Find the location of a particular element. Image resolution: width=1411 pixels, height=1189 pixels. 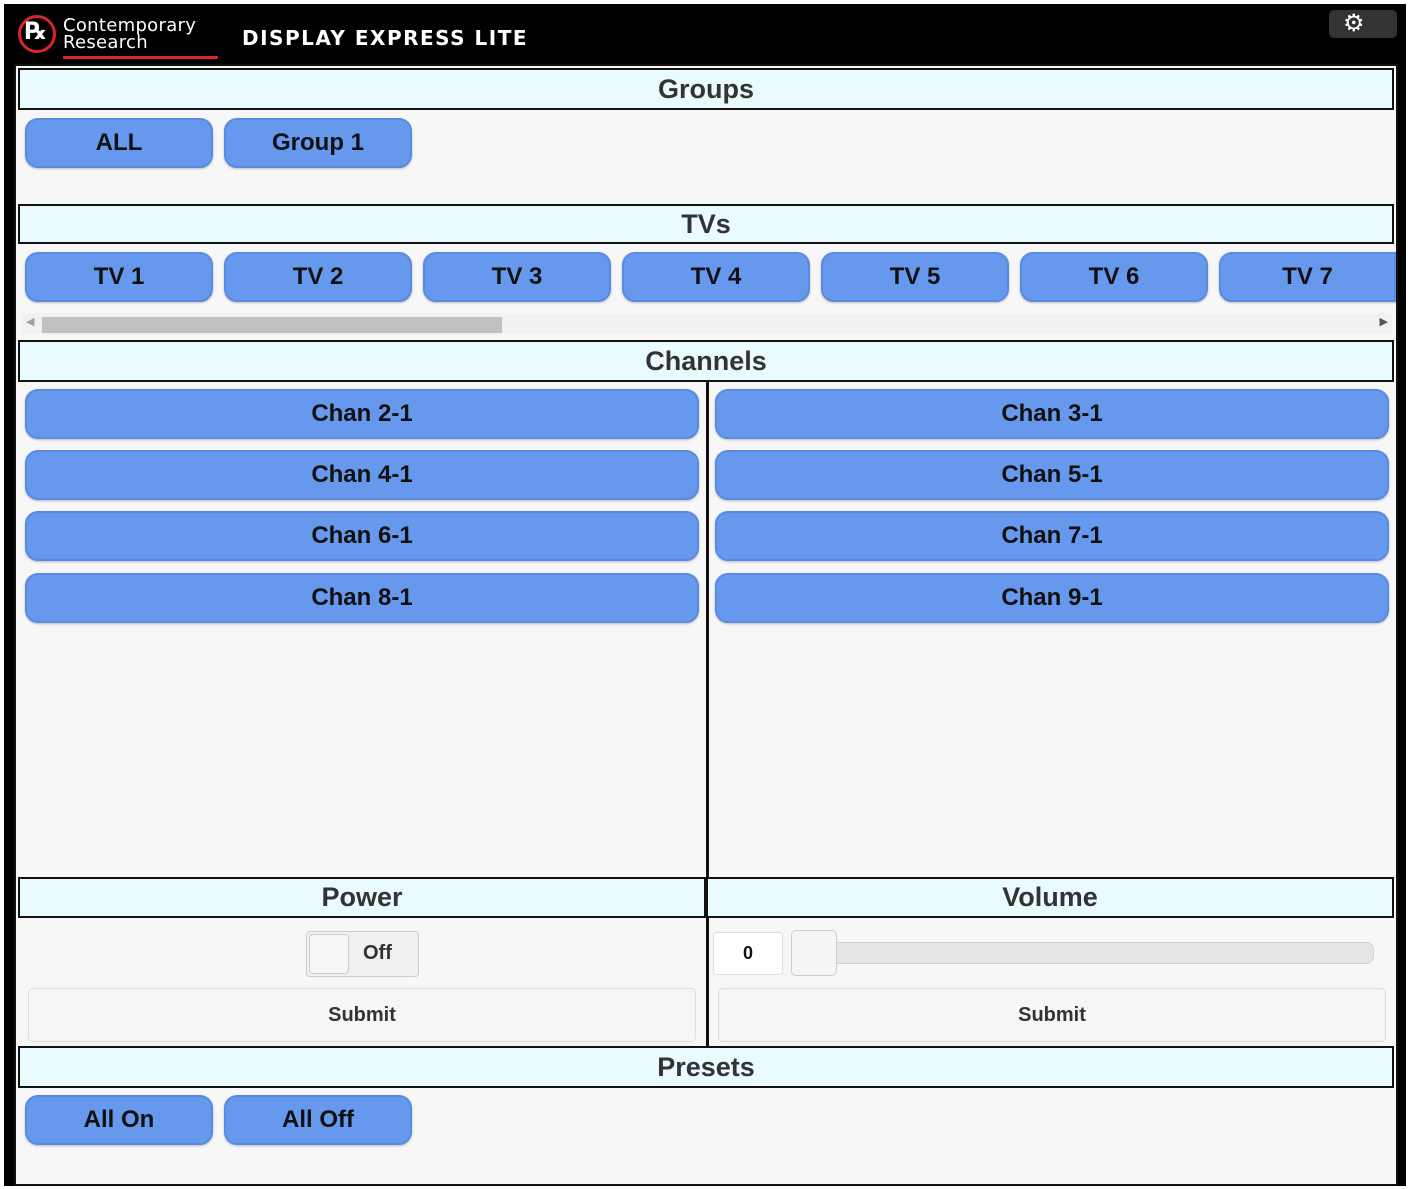

groups-title: Groups is located at coordinates (705, 89).